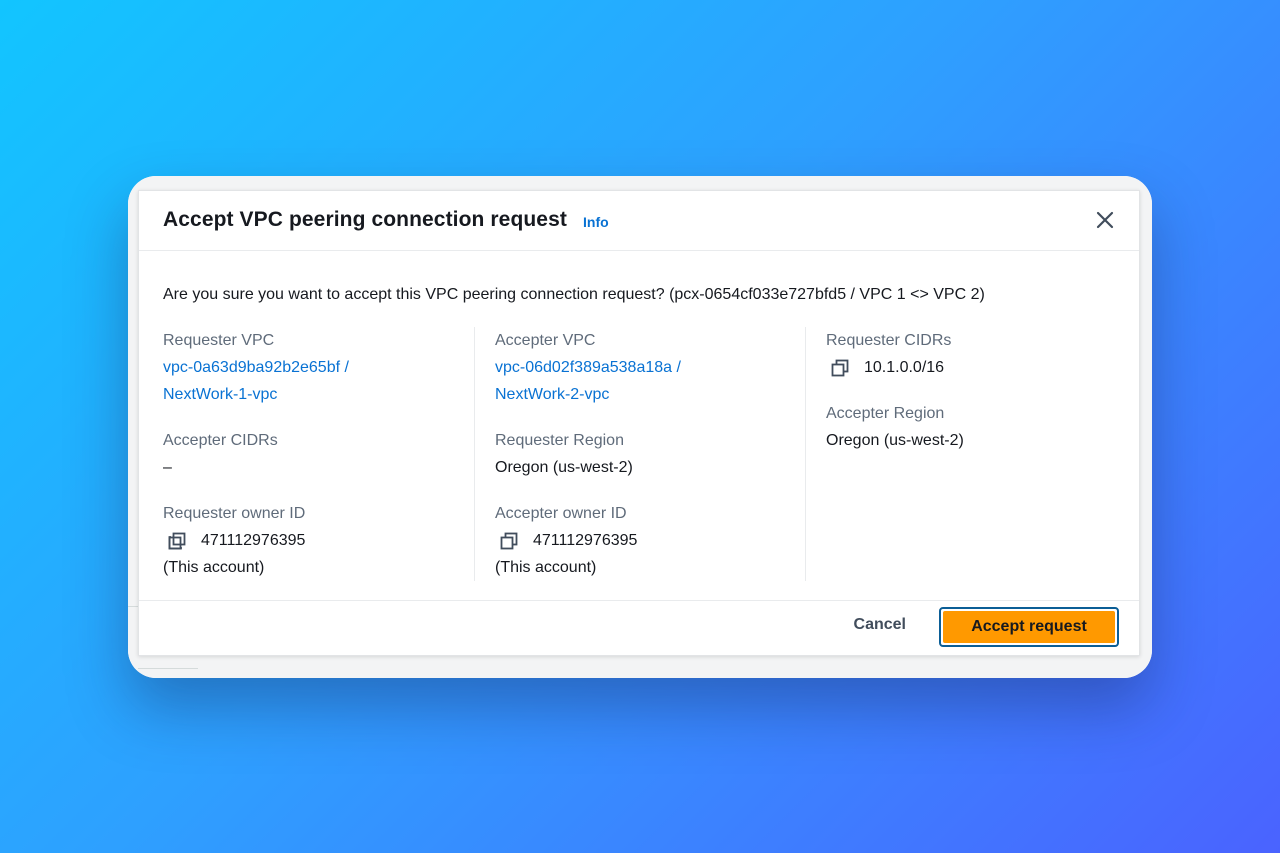 This screenshot has height=853, width=1280. I want to click on accepter-owner-copy-row: 471112976395, so click(566, 540).